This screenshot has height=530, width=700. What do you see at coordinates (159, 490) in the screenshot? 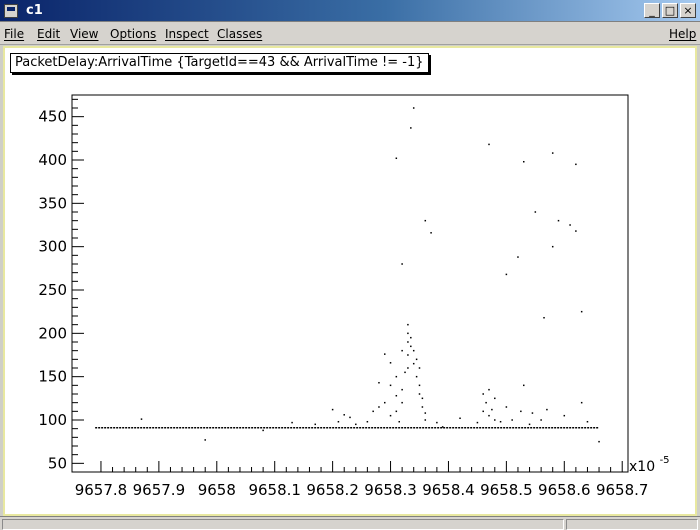
I see `x-tick-label: 9657.9` at bounding box center [159, 490].